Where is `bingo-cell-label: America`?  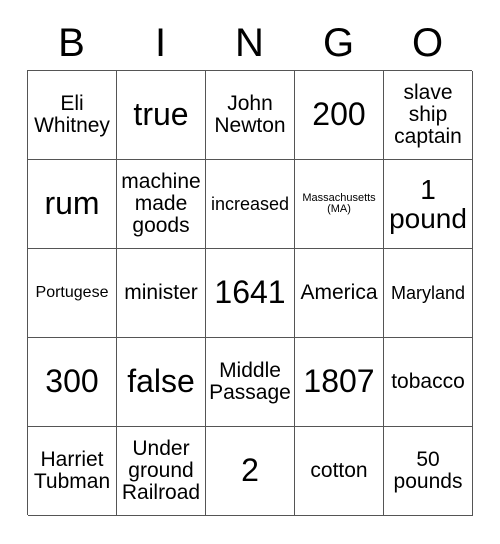
bingo-cell-label: America is located at coordinates (339, 293).